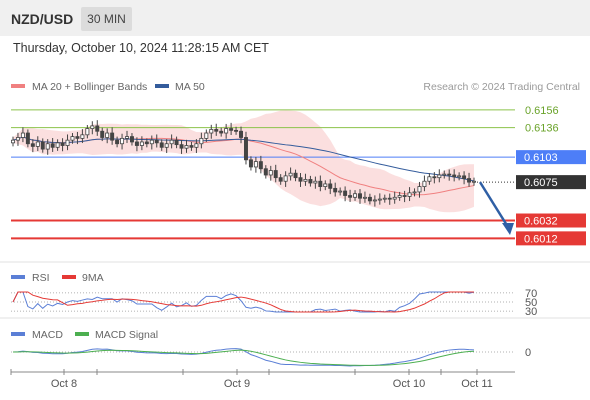 Image resolution: width=590 pixels, height=400 pixels. What do you see at coordinates (531, 312) in the screenshot?
I see `rsi-tick-label: 30` at bounding box center [531, 312].